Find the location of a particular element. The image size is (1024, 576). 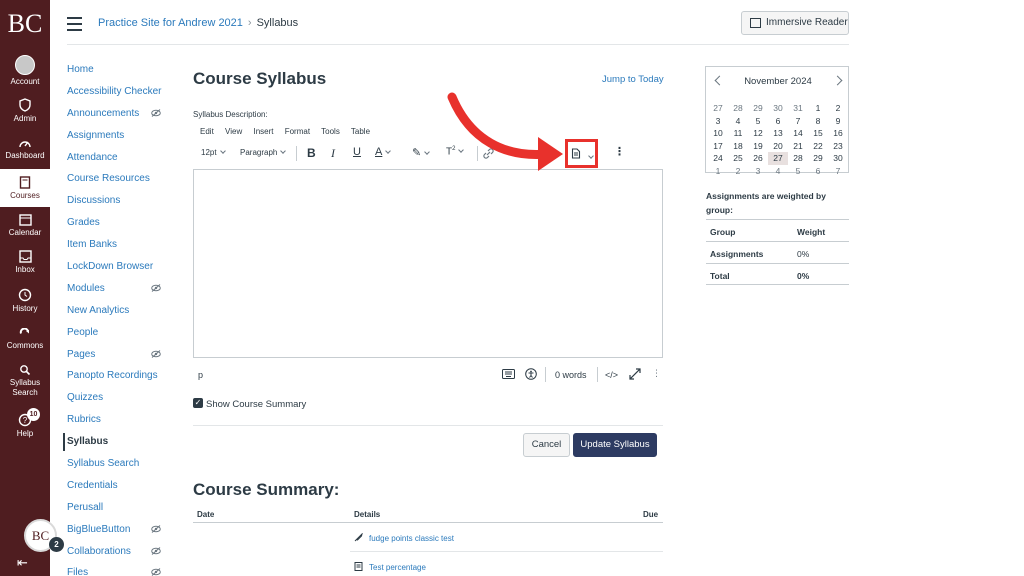

course-nav-home: Home is located at coordinates (117, 74).